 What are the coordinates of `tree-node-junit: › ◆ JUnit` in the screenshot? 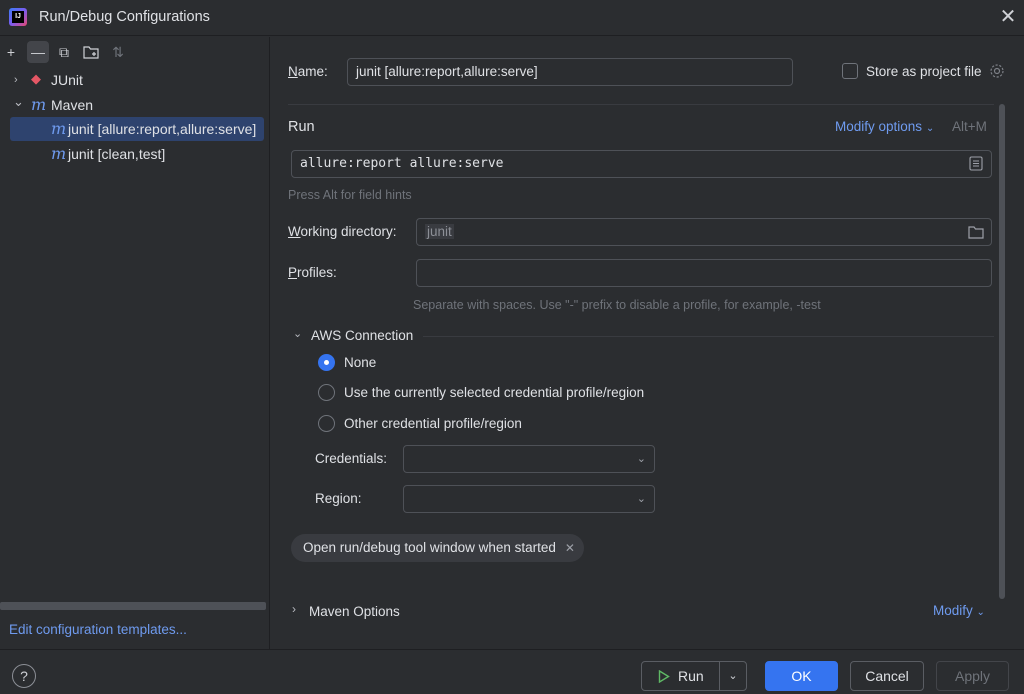 It's located at (135, 80).